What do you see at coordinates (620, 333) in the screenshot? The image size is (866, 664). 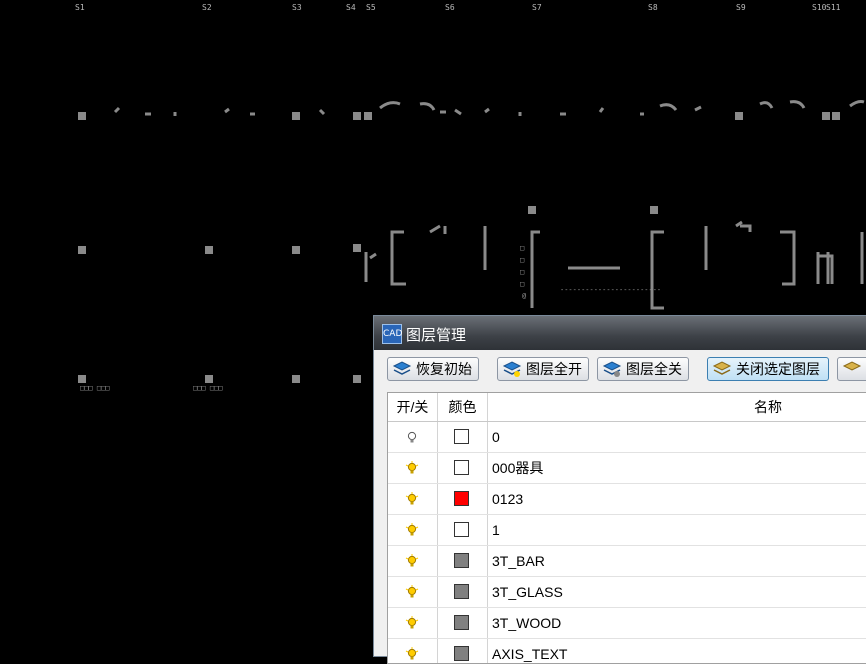 I see `dialog-titlebar: CAD 图层管理` at bounding box center [620, 333].